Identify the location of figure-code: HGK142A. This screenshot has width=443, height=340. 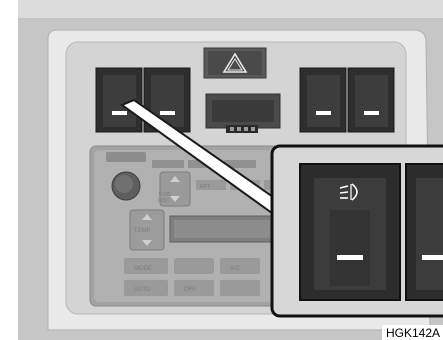
(412, 332).